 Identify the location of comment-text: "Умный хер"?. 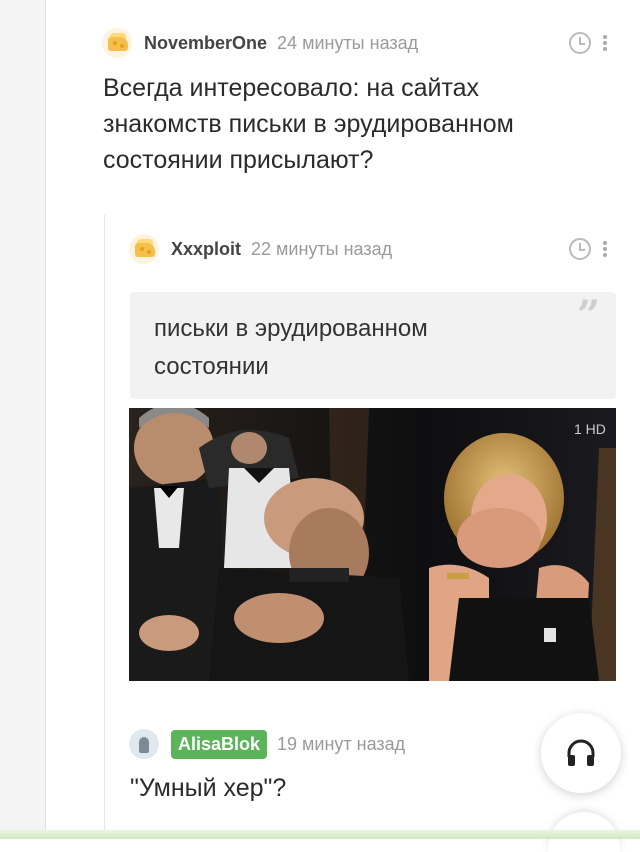
(208, 788).